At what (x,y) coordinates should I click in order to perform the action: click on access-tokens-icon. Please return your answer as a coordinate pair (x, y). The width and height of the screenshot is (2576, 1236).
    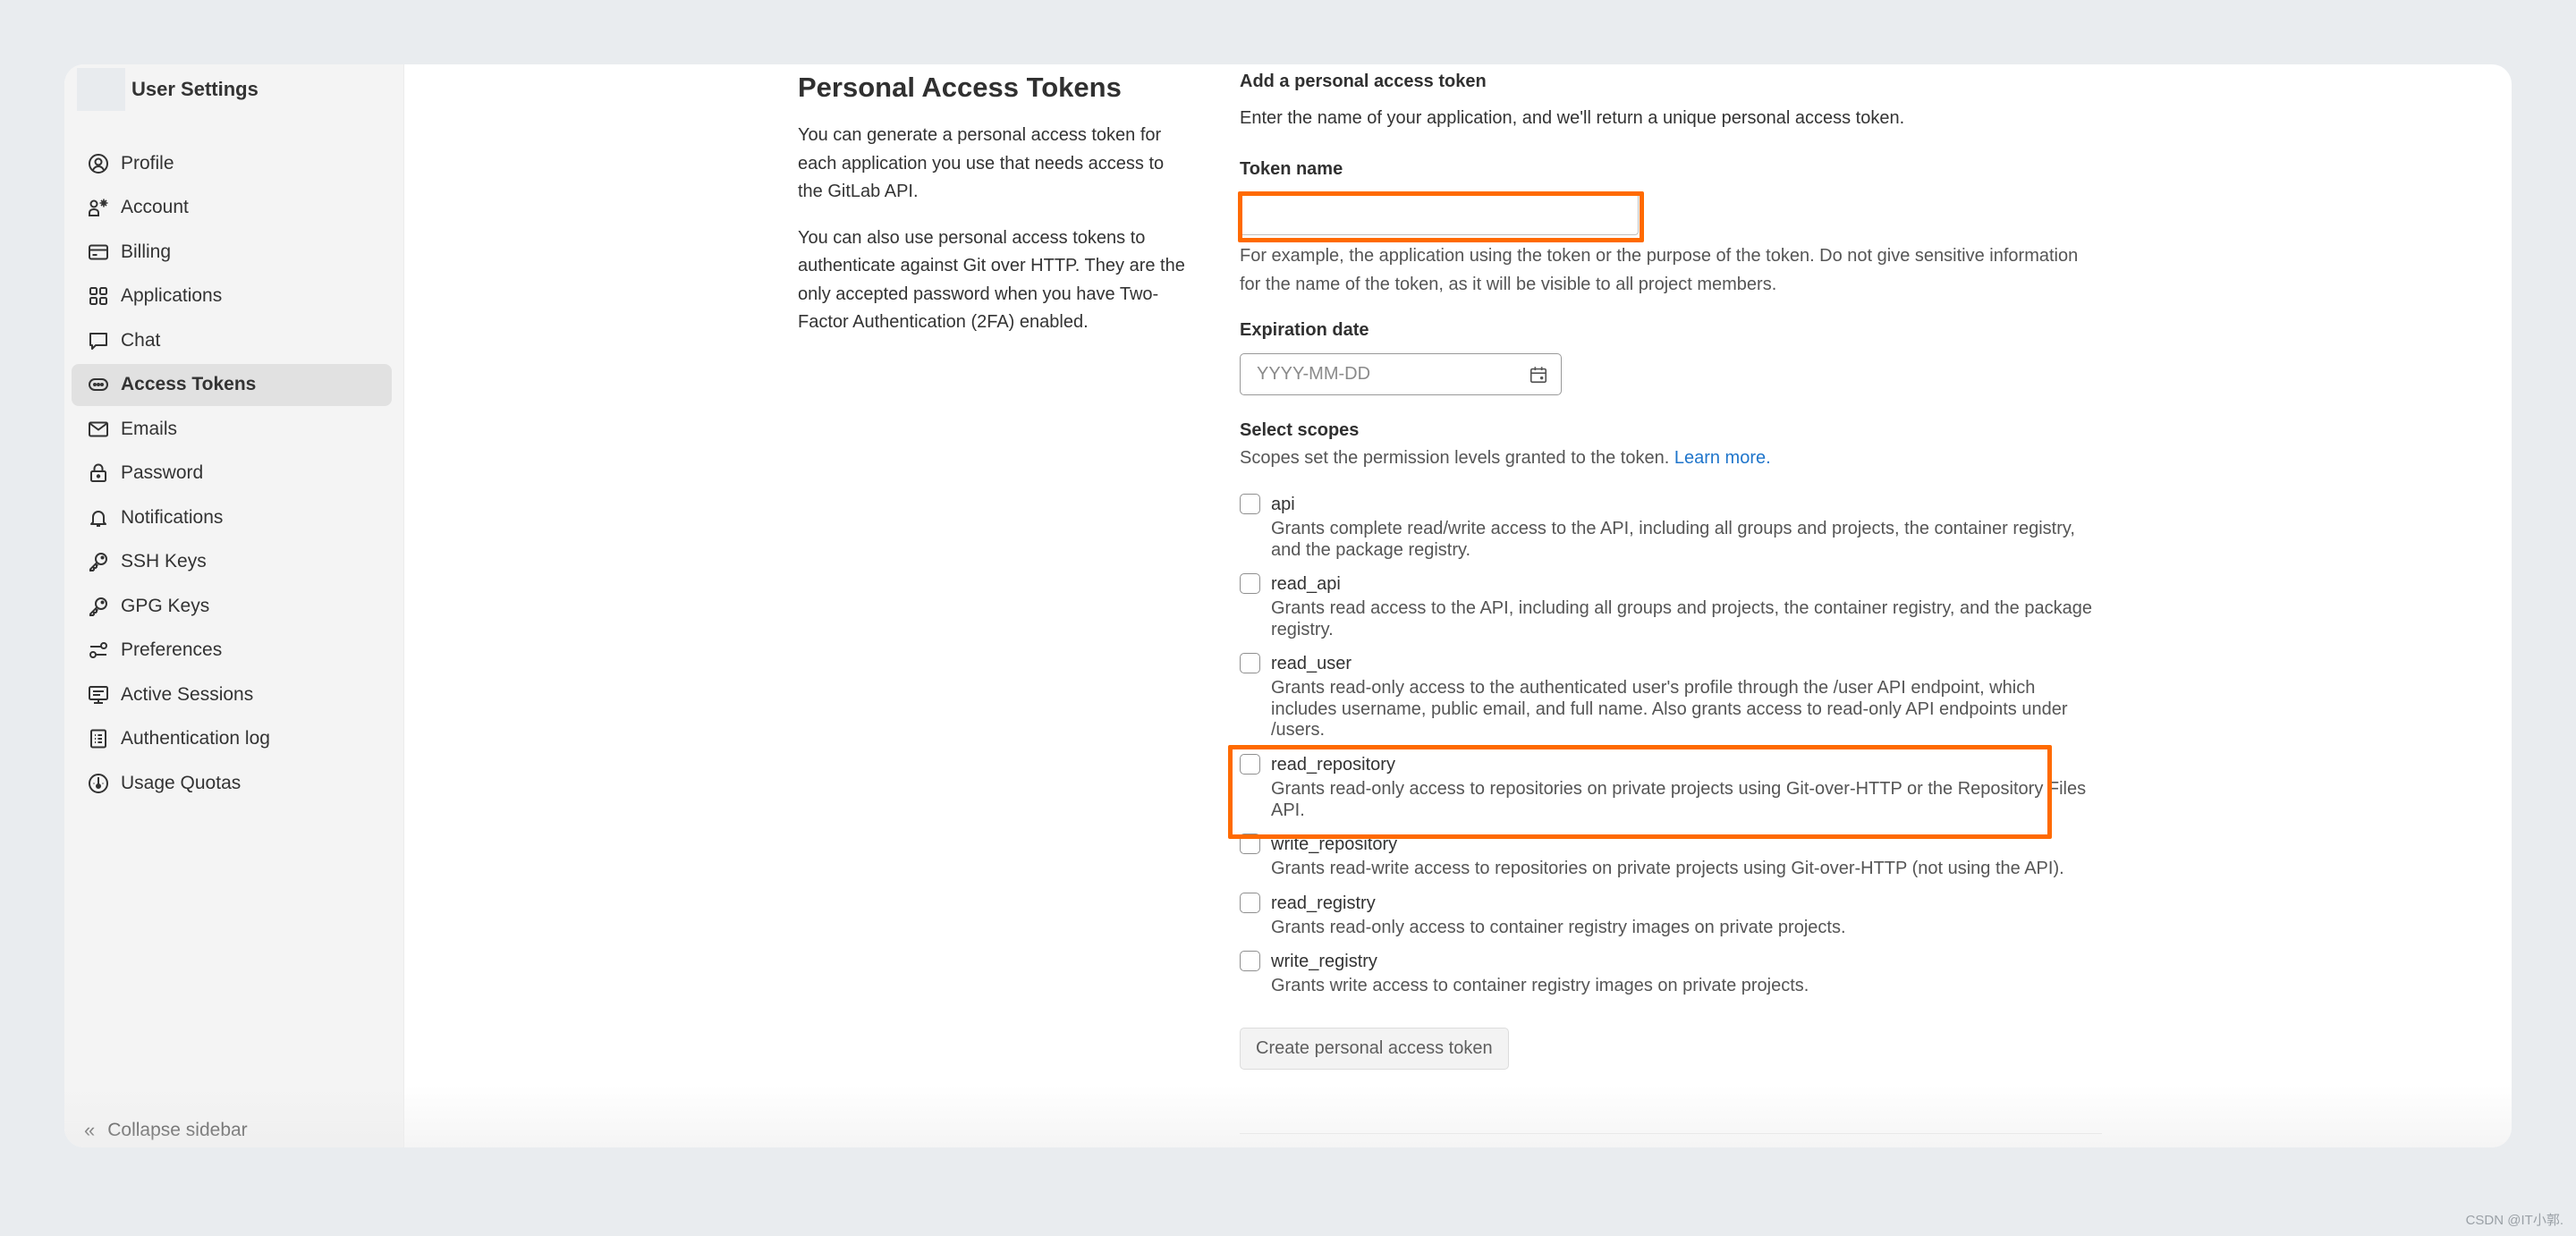
    Looking at the image, I should click on (98, 385).